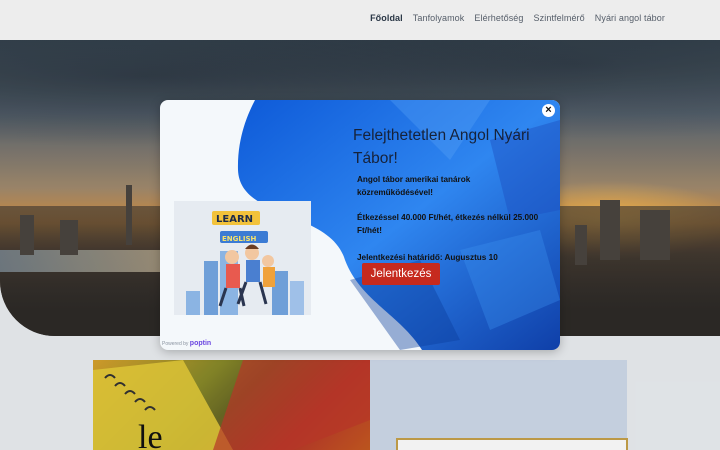 The image size is (720, 450). I want to click on image-word-bottom: ENGLISH, so click(239, 239).